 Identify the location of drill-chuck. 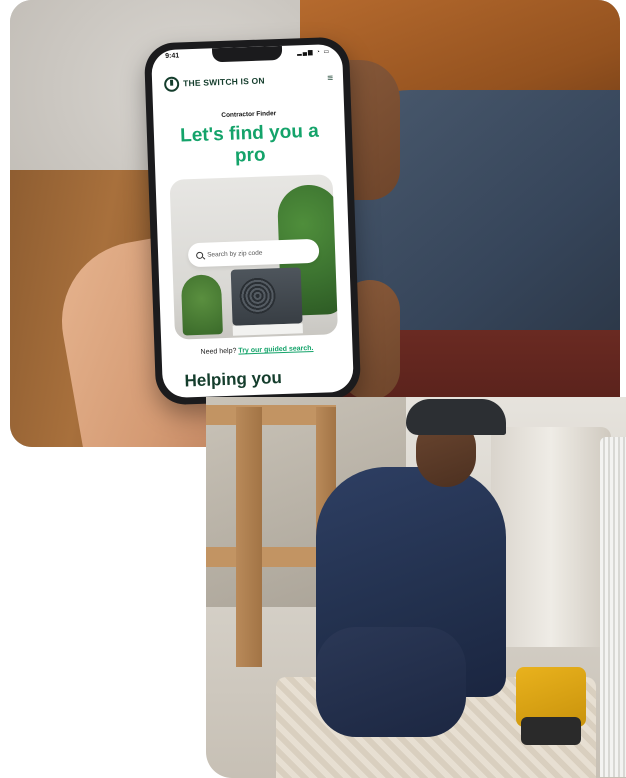
(551, 731).